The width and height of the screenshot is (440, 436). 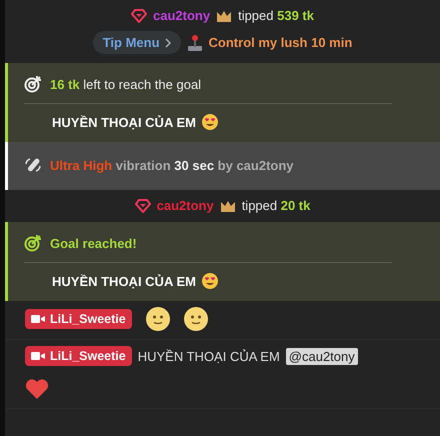 What do you see at coordinates (322, 356) in the screenshot?
I see `mention: @cau2tony` at bounding box center [322, 356].